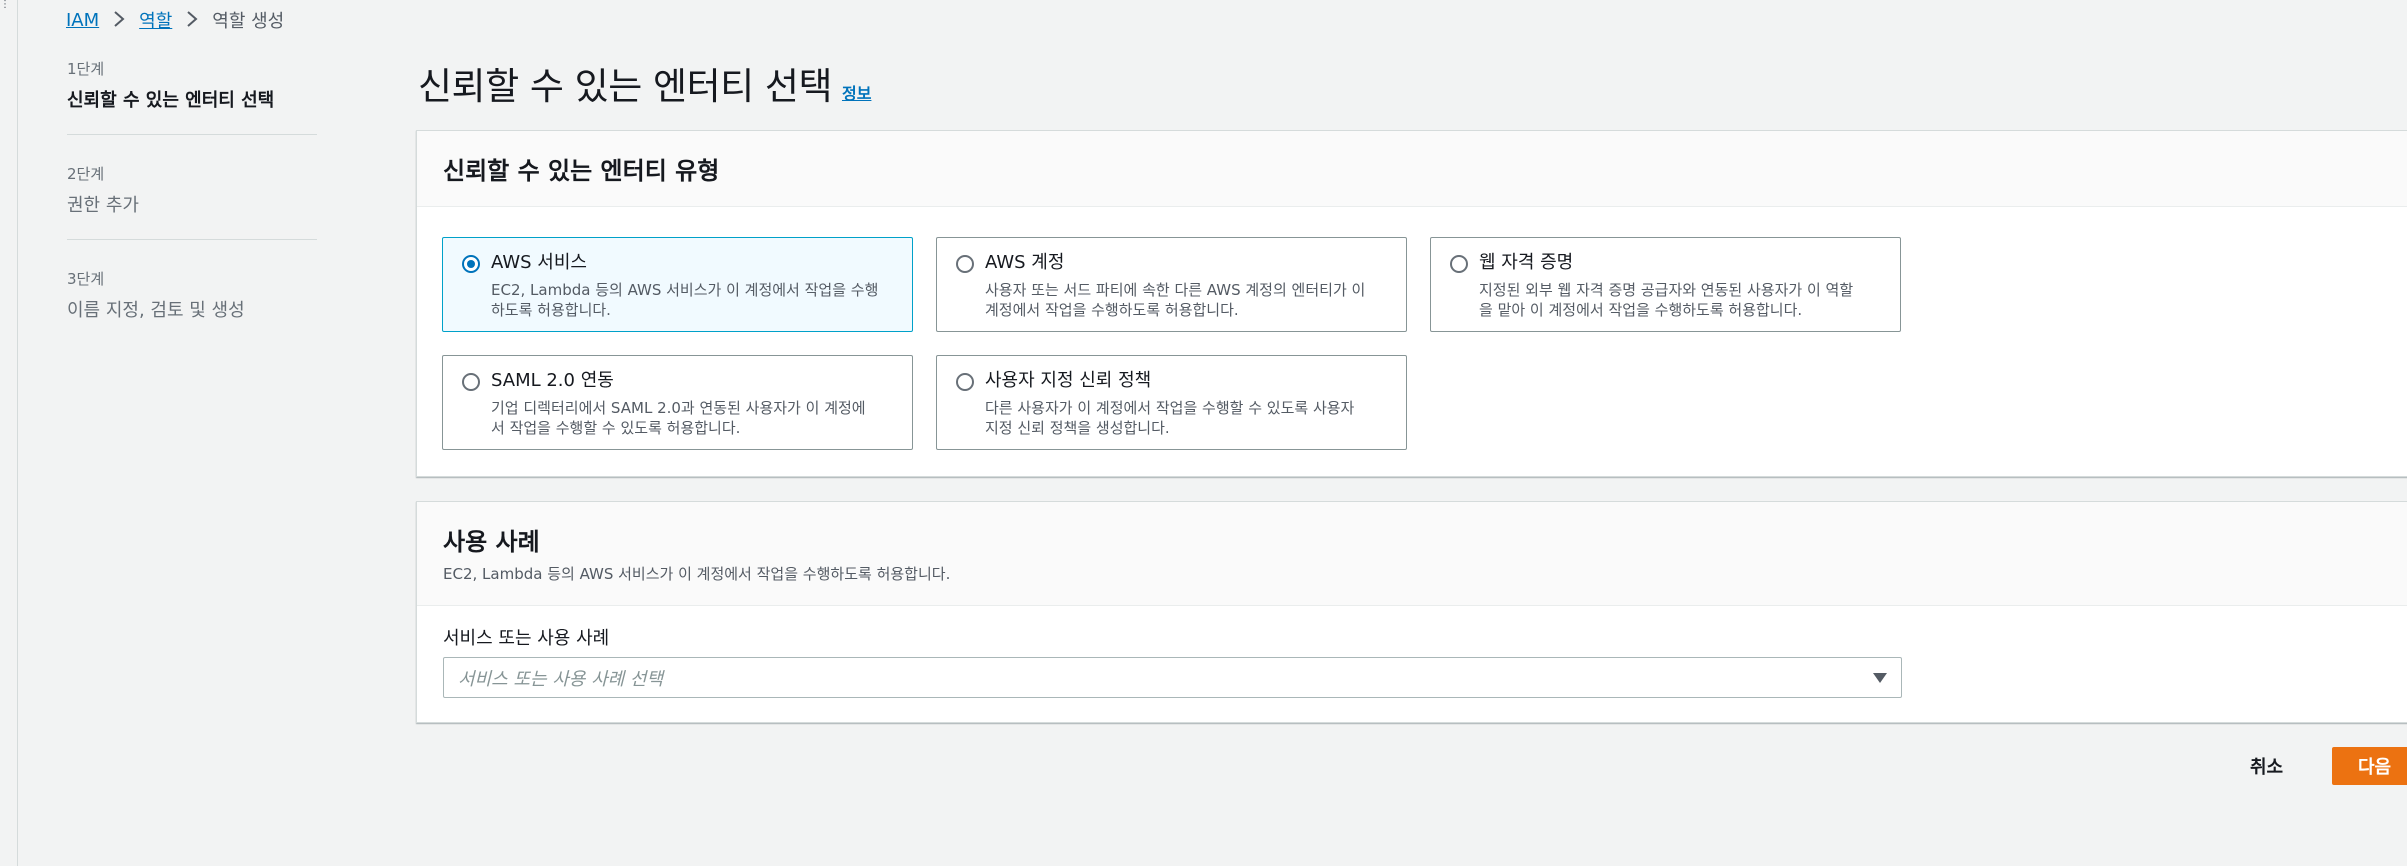 This screenshot has height=866, width=2407. I want to click on caret-down-icon, so click(1880, 677).